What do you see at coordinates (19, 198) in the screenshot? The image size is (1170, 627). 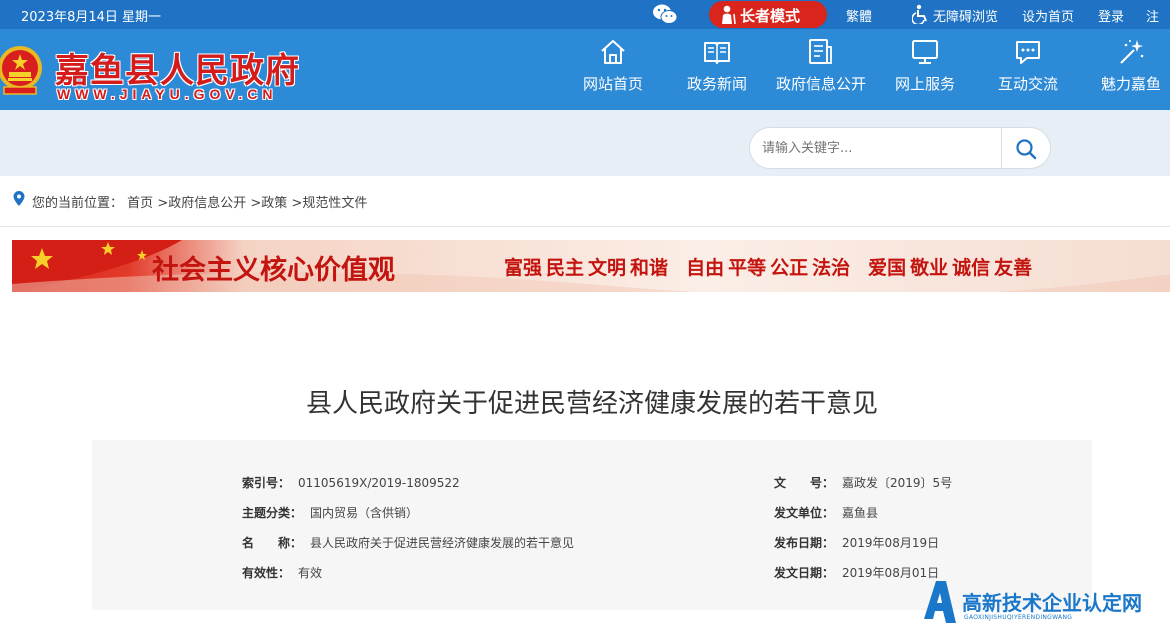 I see `location-pin-icon` at bounding box center [19, 198].